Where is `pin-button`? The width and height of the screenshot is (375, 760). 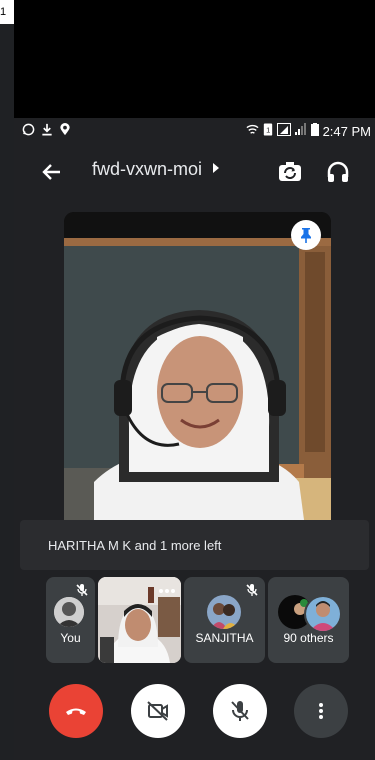 pin-button is located at coordinates (306, 235).